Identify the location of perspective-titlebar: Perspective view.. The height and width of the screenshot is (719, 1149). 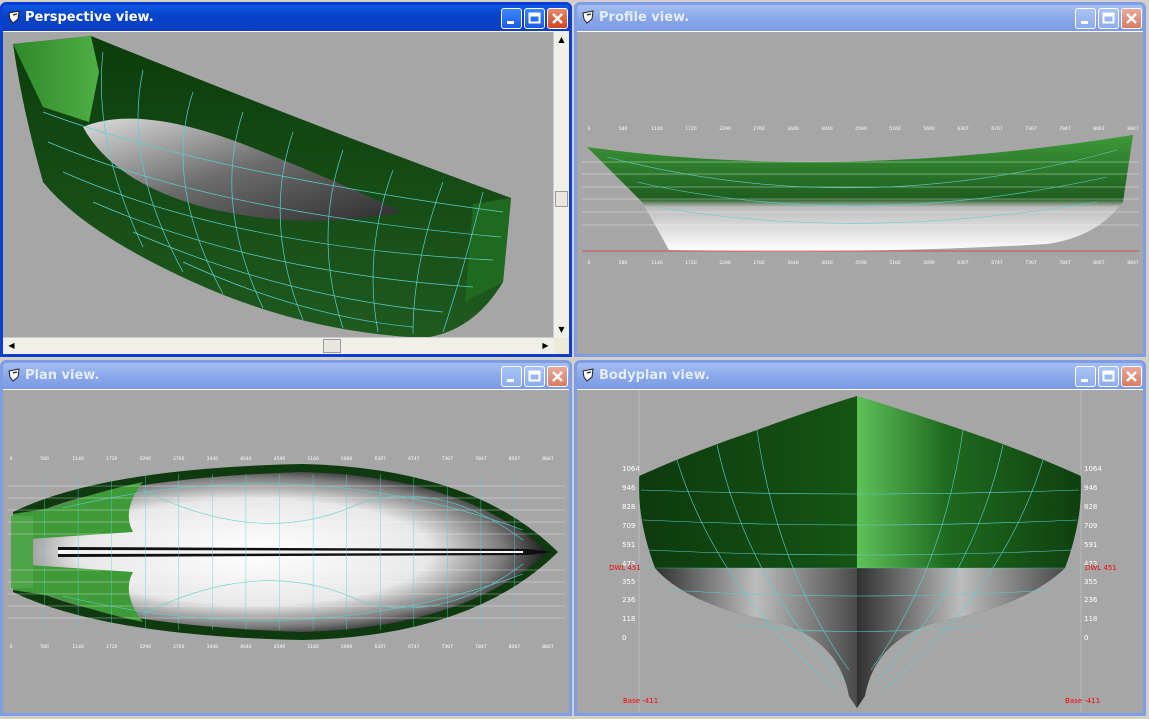
(286, 18).